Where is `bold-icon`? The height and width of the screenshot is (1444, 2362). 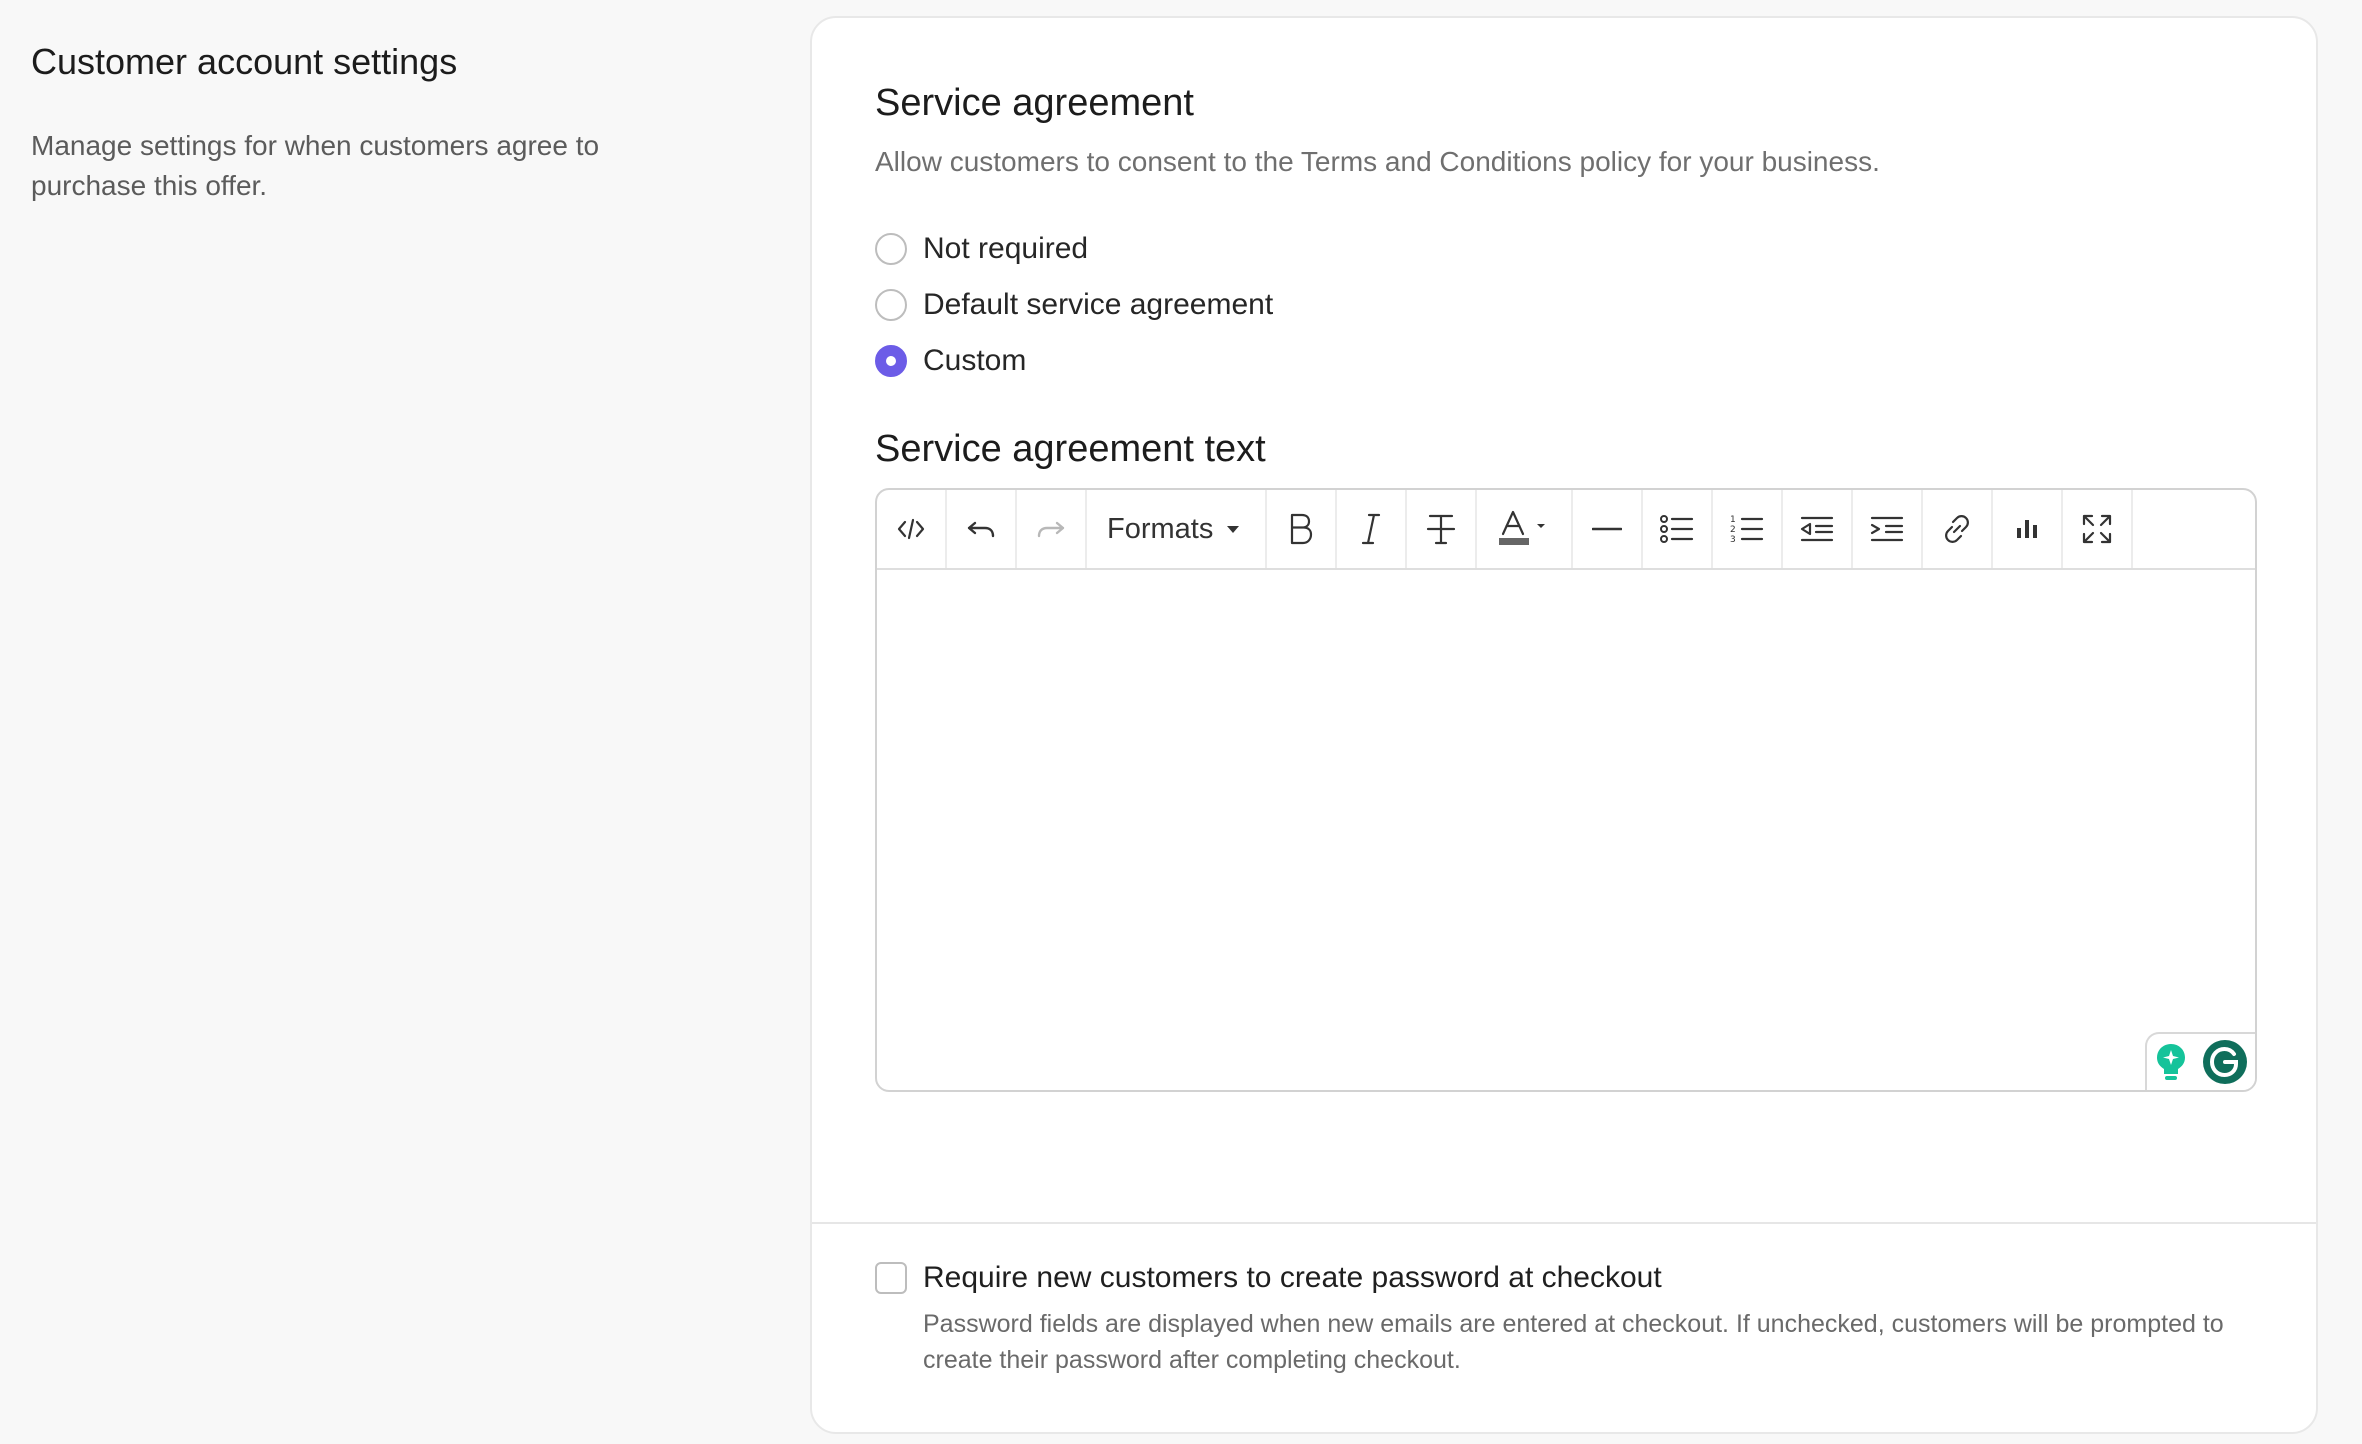 bold-icon is located at coordinates (1301, 529).